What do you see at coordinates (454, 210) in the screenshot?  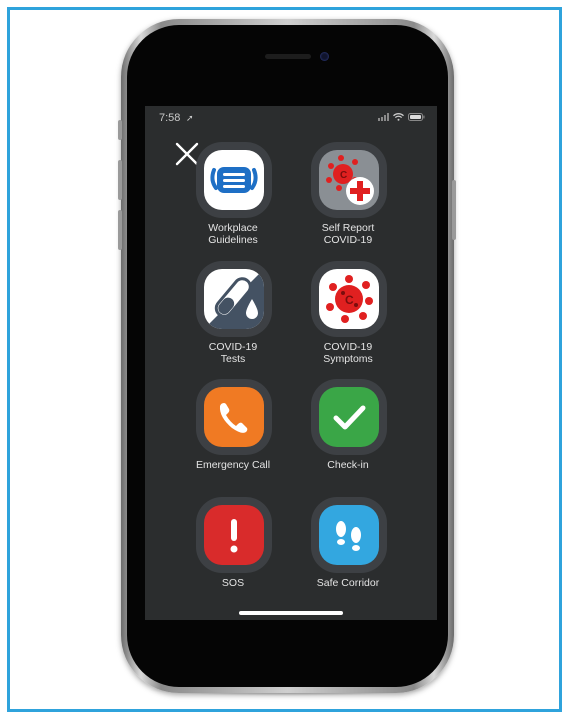 I see `phone-power-button` at bounding box center [454, 210].